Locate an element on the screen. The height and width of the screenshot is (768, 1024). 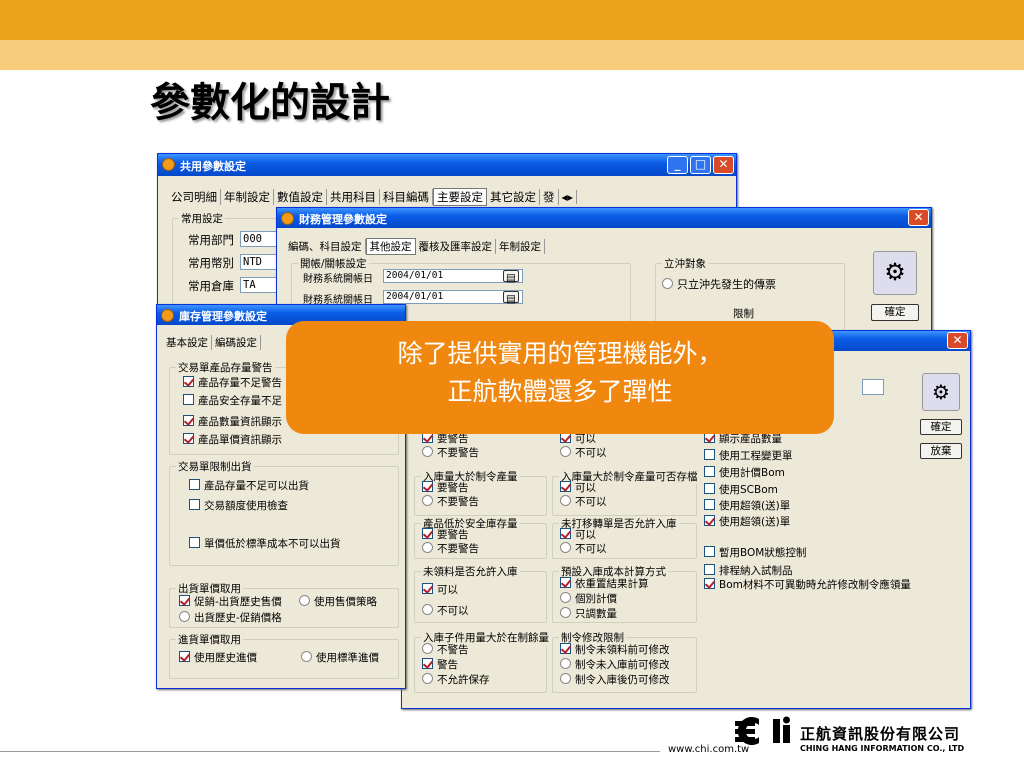
date-input is located at coordinates (873, 387).